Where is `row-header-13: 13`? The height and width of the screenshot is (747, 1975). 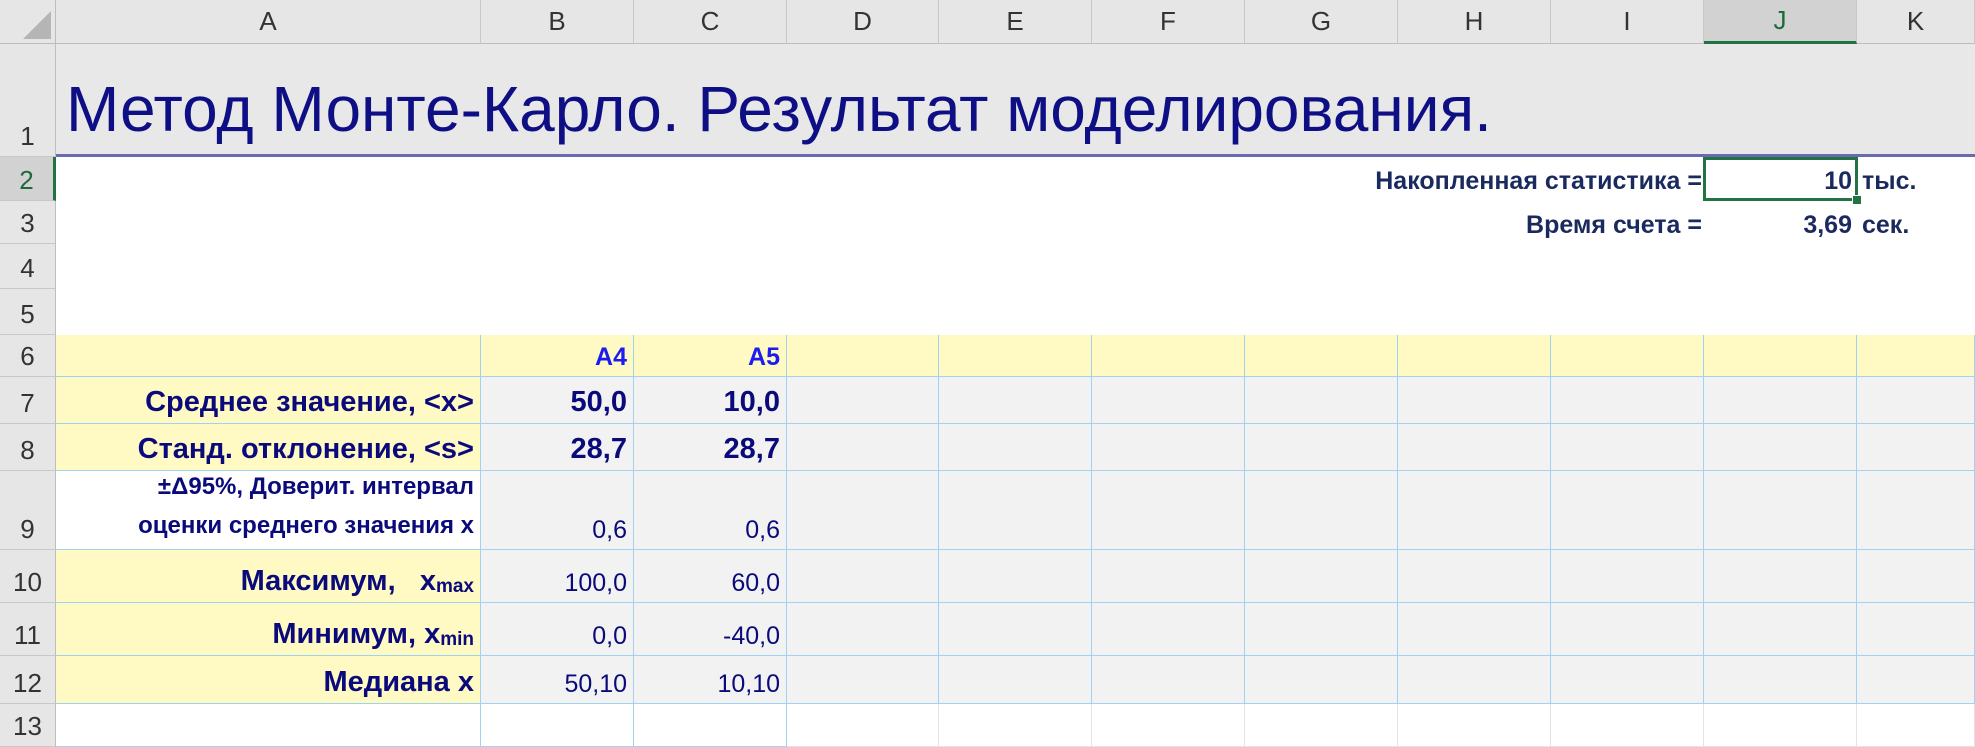
row-header-13: 13 is located at coordinates (28, 725).